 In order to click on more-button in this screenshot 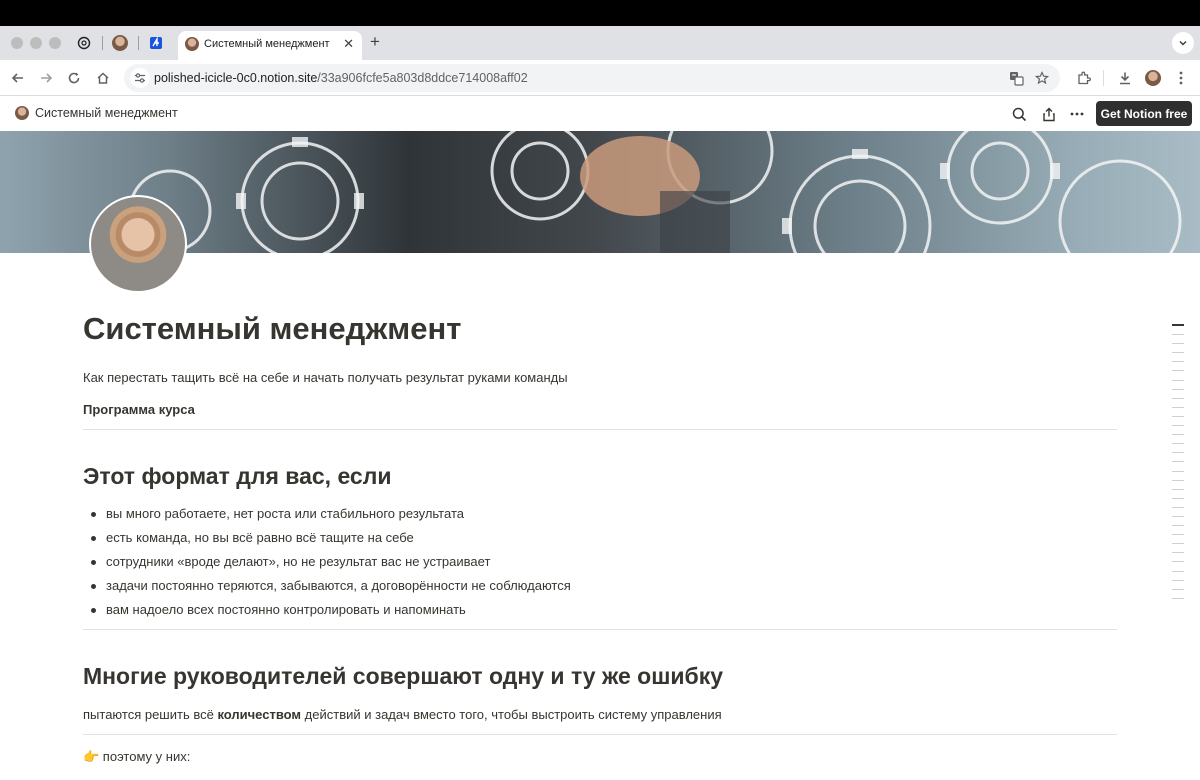, I will do `click(1077, 114)`.